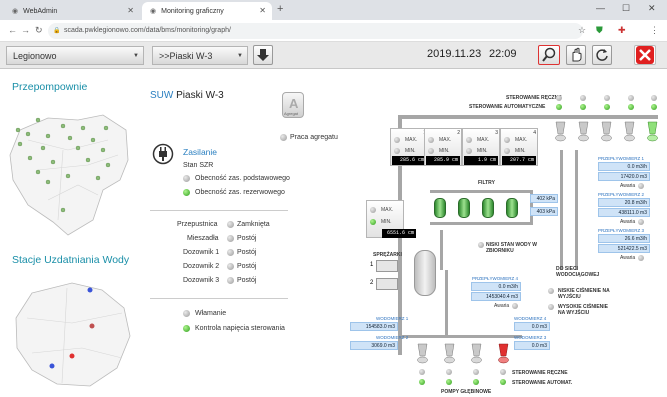 This screenshot has width=667, height=397. I want to click on zoom-button, so click(549, 55).